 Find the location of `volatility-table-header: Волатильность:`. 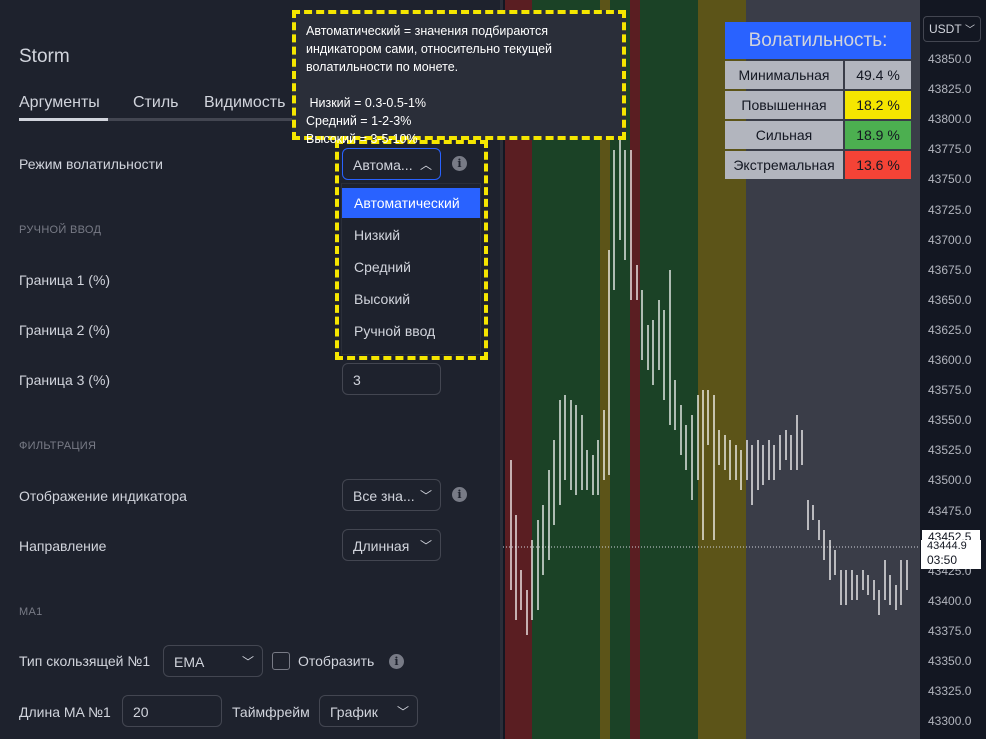

volatility-table-header: Волатильность: is located at coordinates (818, 40).